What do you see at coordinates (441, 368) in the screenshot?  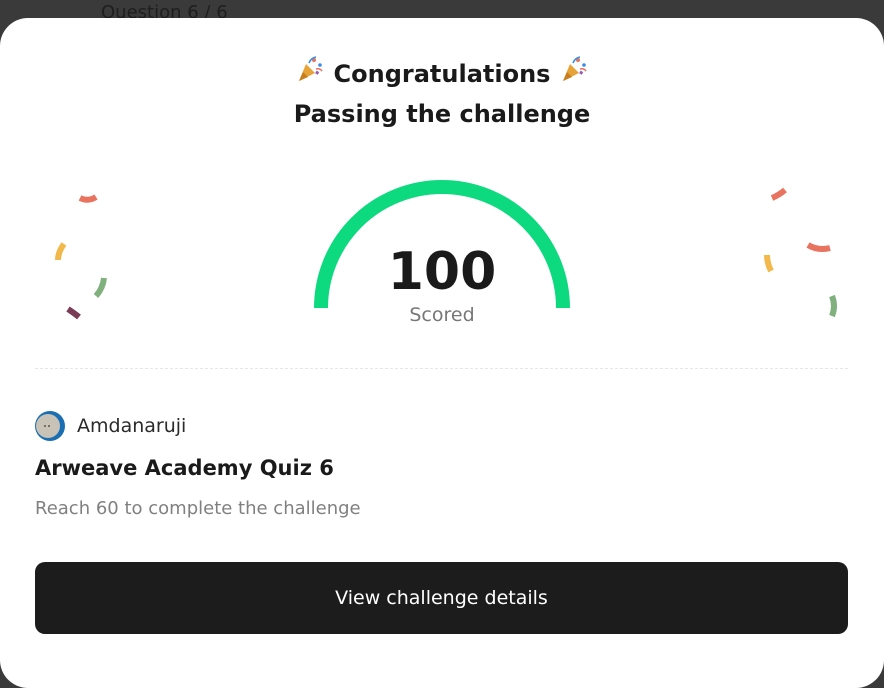 I see `divider` at bounding box center [441, 368].